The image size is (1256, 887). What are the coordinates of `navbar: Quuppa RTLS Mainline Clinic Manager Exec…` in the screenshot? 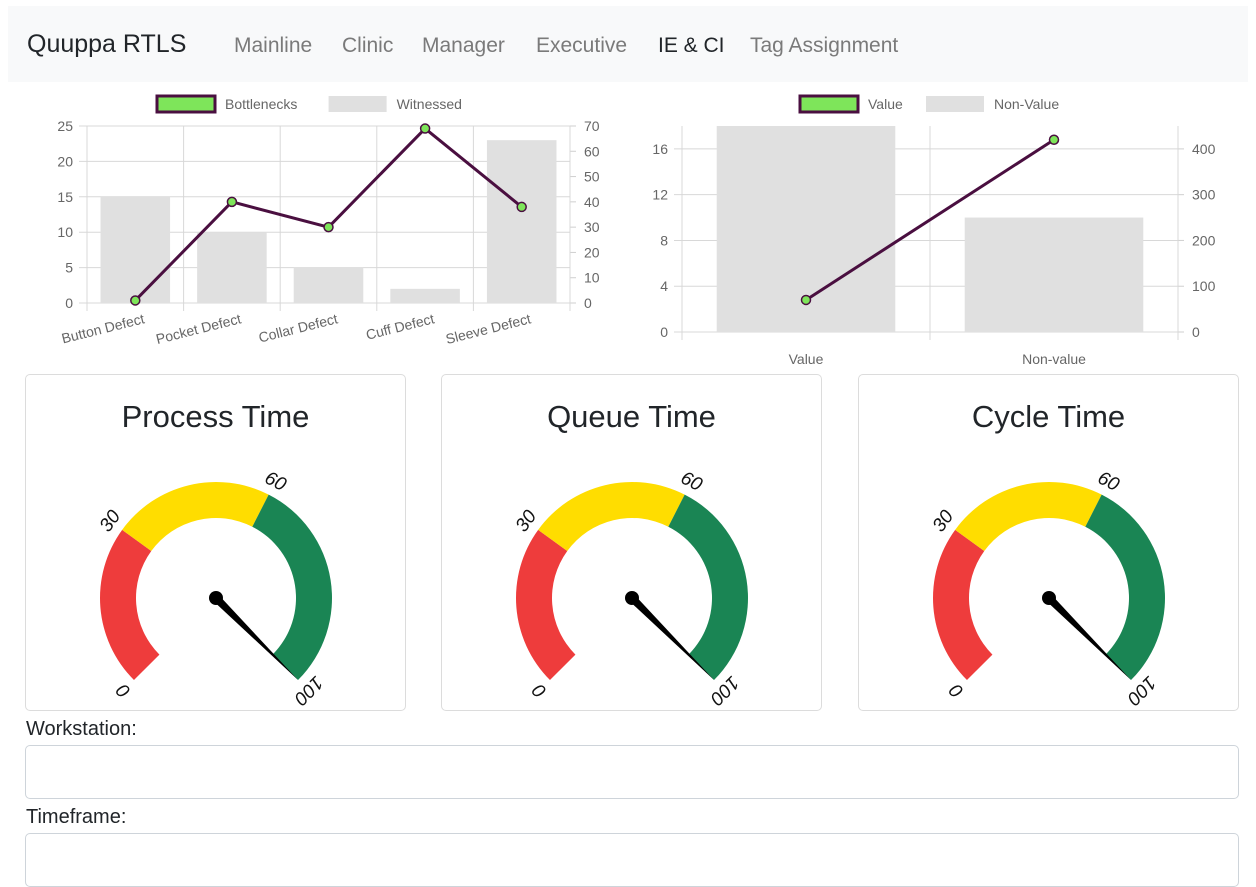 It's located at (628, 44).